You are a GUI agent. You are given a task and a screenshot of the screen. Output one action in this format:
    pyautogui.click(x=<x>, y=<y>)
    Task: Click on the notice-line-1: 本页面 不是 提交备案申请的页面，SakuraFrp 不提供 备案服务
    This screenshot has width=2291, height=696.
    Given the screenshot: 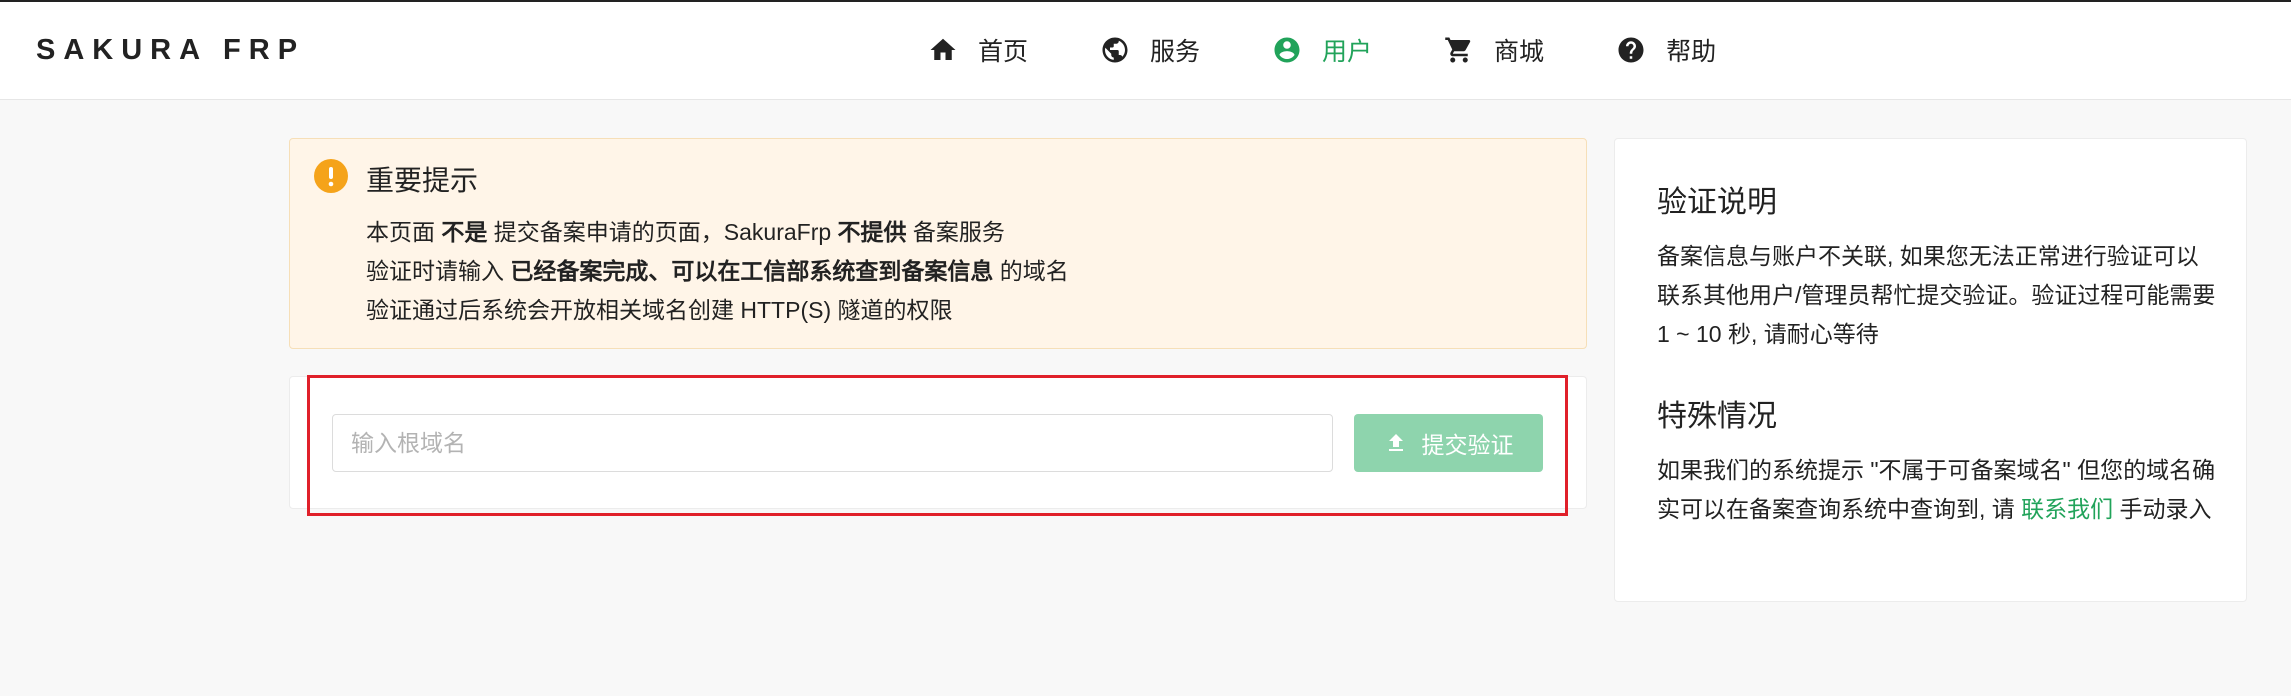 What is the action you would take?
    pyautogui.click(x=685, y=232)
    